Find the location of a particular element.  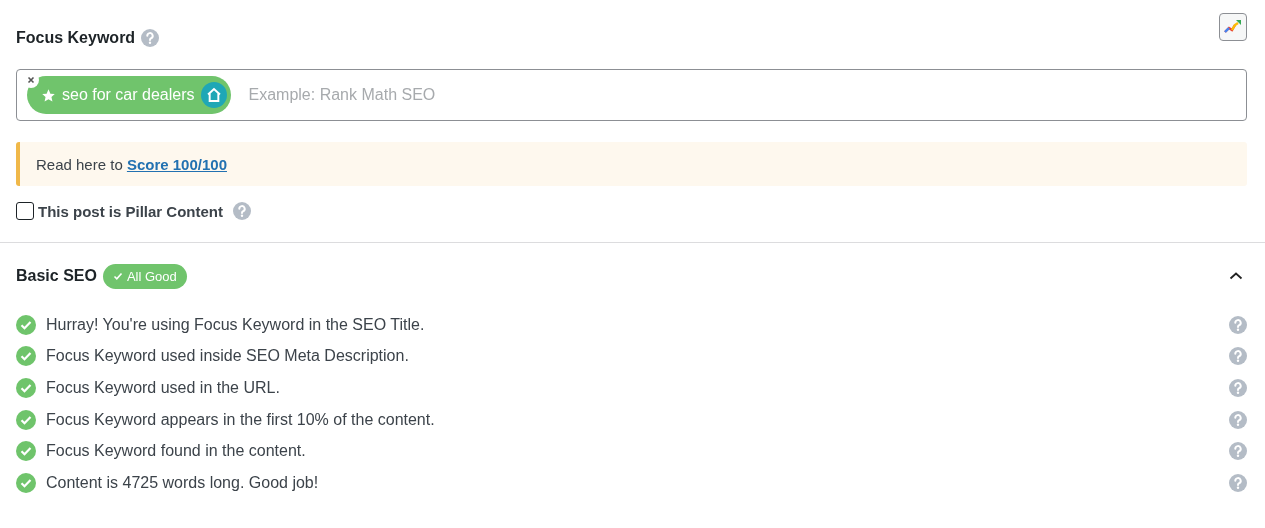

chevron-icon is located at coordinates (1236, 276).